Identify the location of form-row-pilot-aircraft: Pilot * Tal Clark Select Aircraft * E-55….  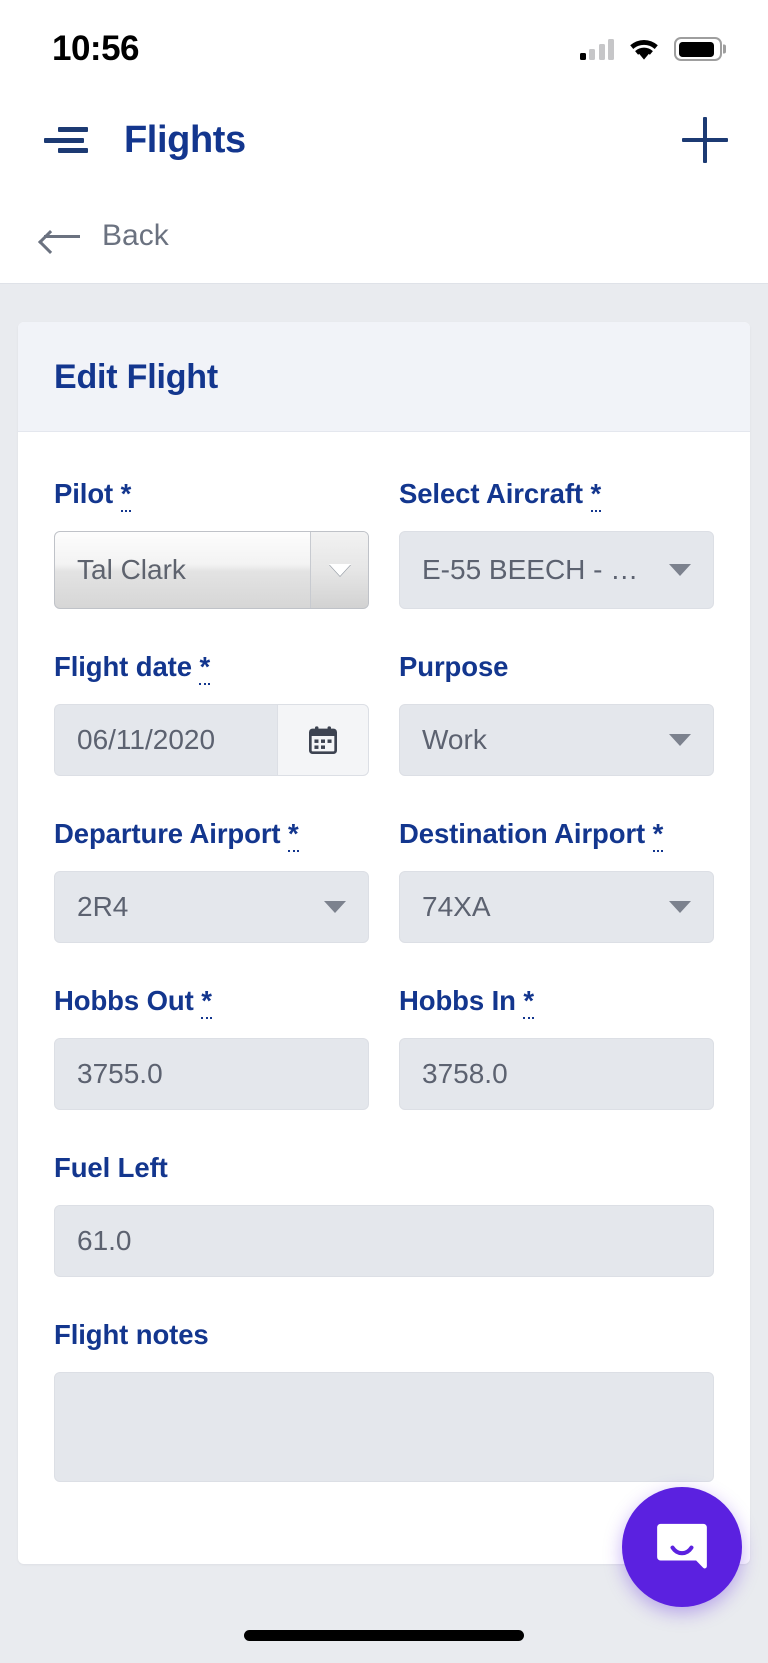
(384, 543).